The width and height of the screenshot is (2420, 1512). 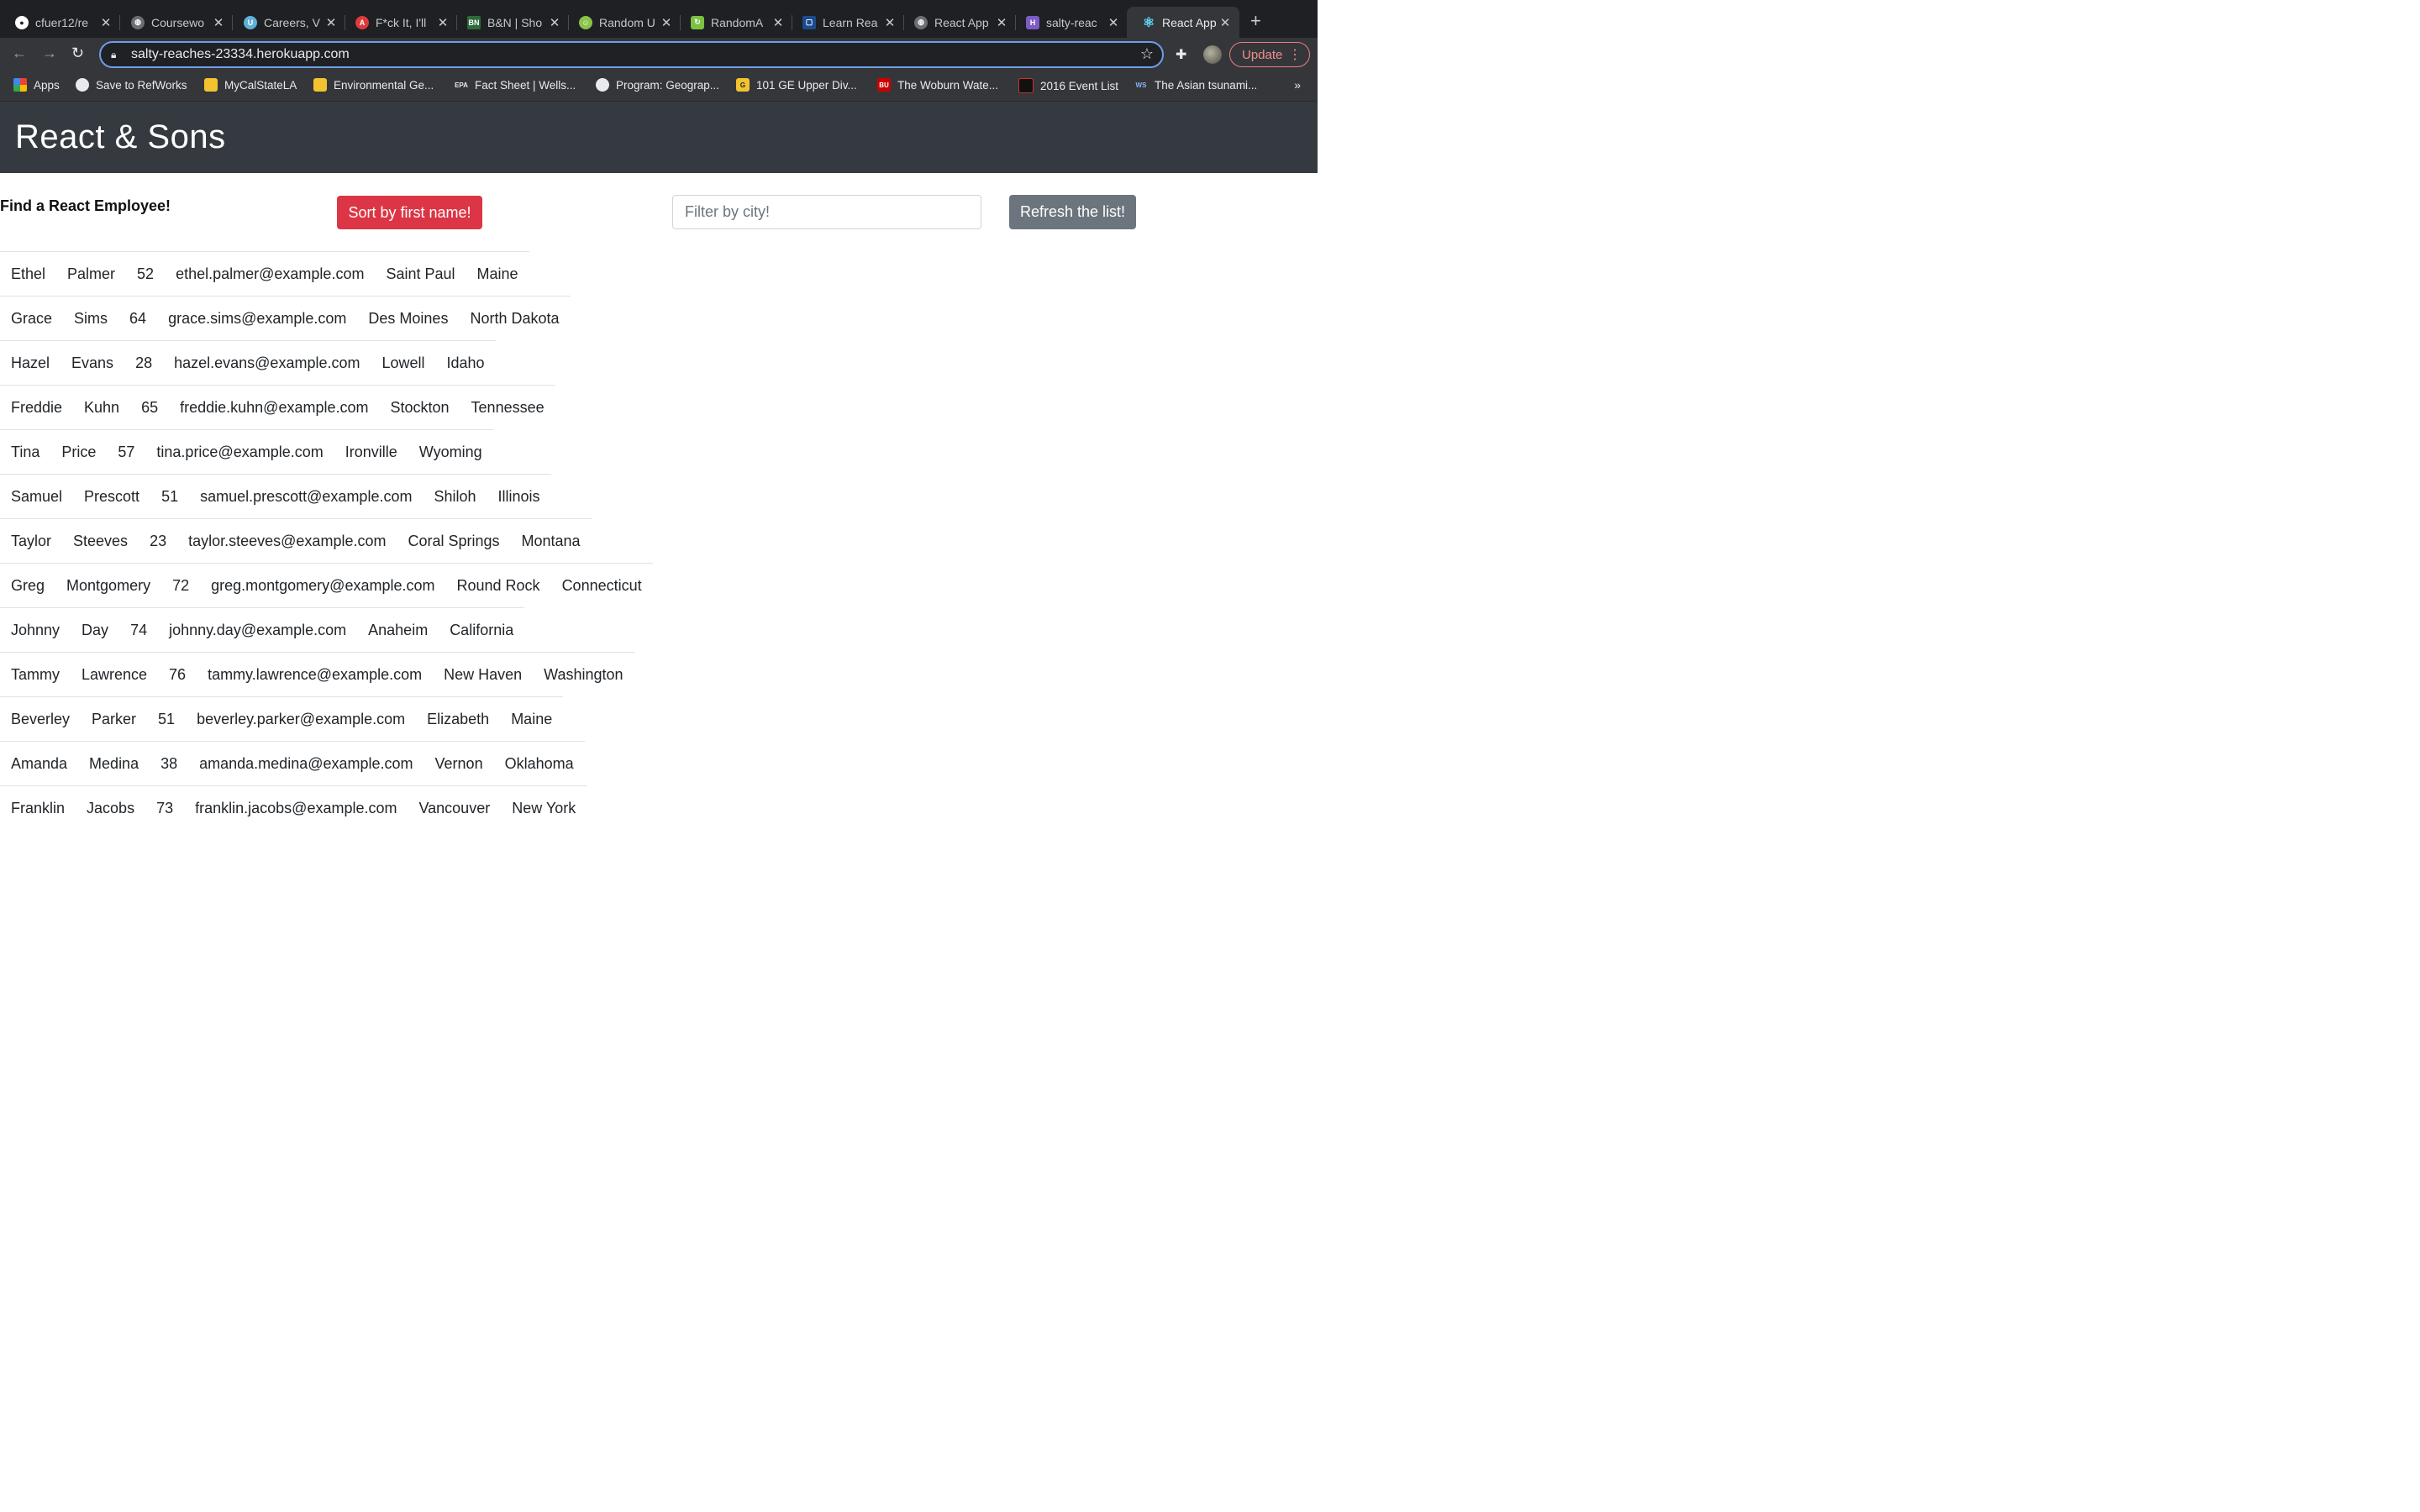 I want to click on bookmark-star-icon: ☆, so click(x=1147, y=54).